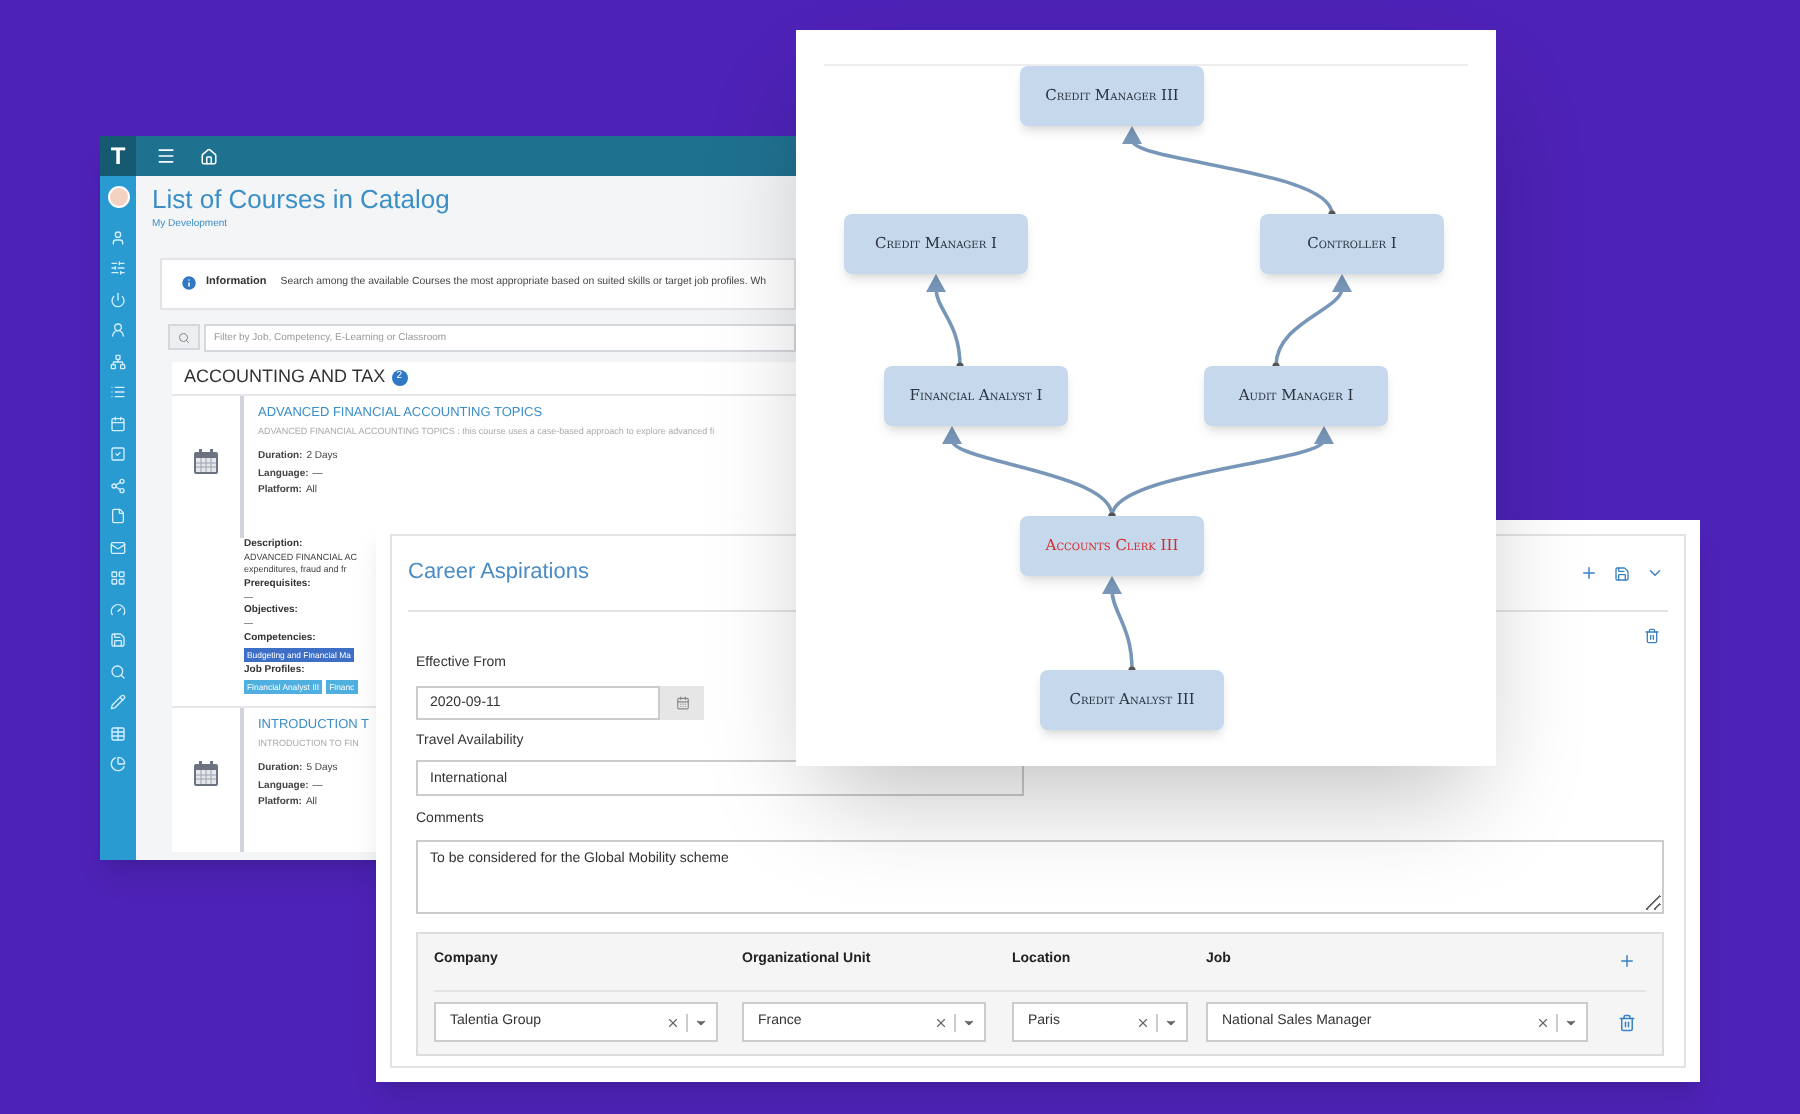 The image size is (1800, 1114). Describe the element at coordinates (118, 516) in the screenshot. I see `document-icon` at that location.